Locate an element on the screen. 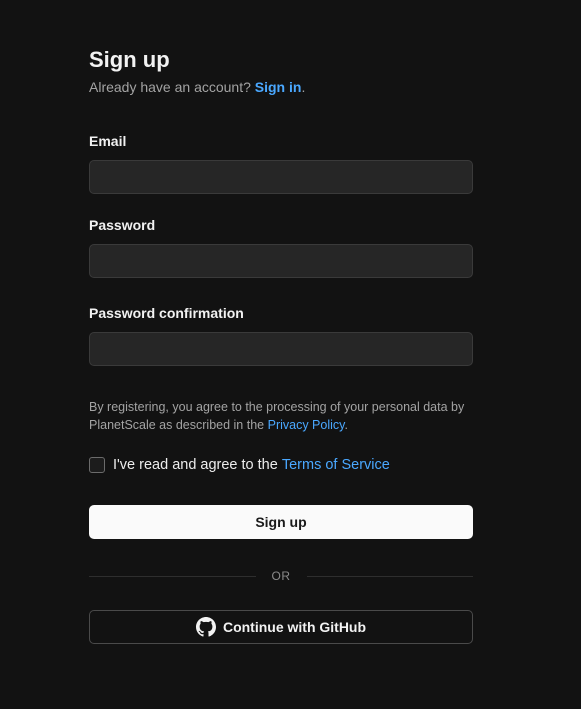 The image size is (581, 709). terms-text: I've read and agree to the is located at coordinates (195, 465).